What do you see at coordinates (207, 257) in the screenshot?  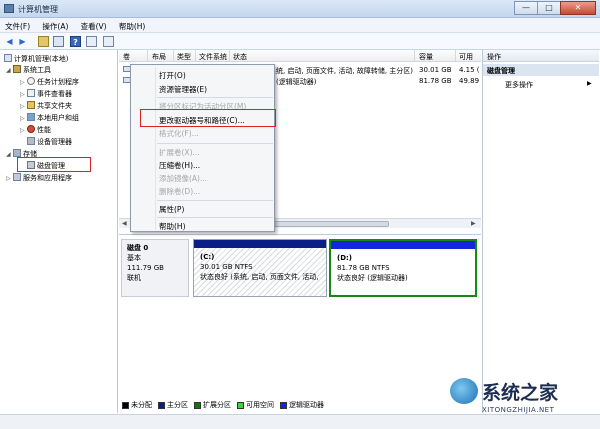 I see `partition-c-label: (C:)` at bounding box center [207, 257].